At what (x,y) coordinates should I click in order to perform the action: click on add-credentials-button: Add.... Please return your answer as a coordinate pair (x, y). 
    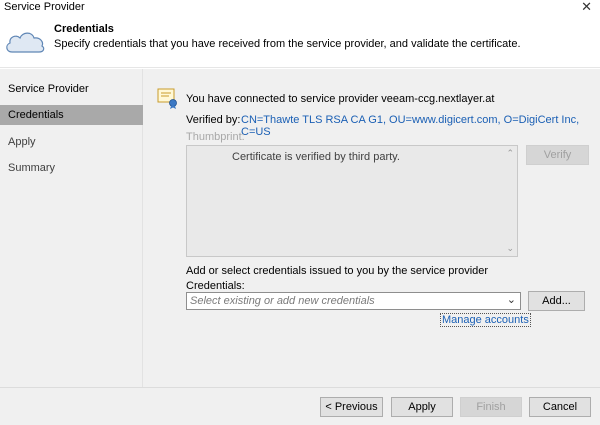
    Looking at the image, I should click on (556, 301).